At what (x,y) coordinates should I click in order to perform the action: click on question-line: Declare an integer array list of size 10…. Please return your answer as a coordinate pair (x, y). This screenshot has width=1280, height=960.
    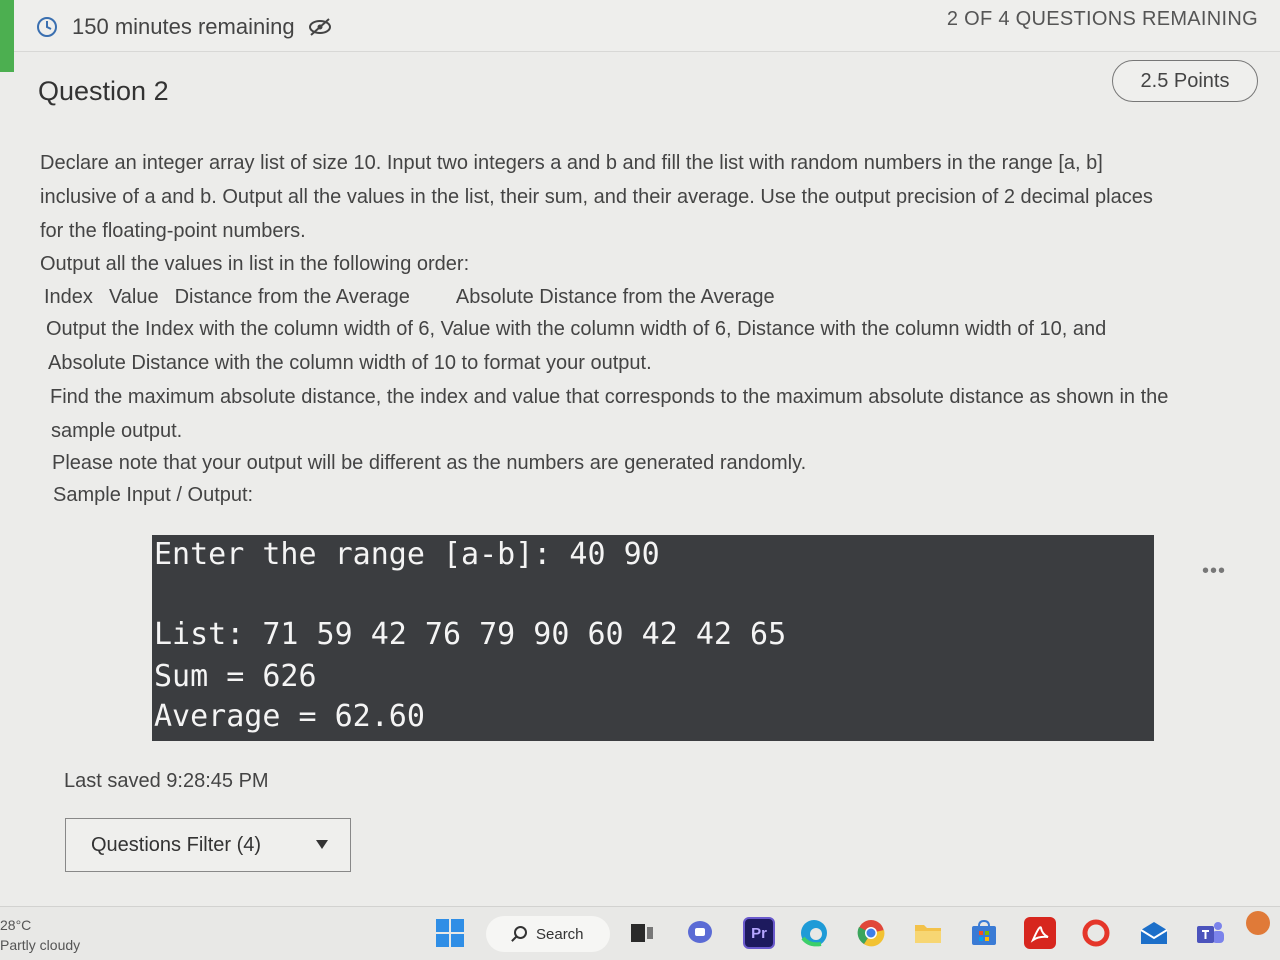
    Looking at the image, I should click on (571, 163).